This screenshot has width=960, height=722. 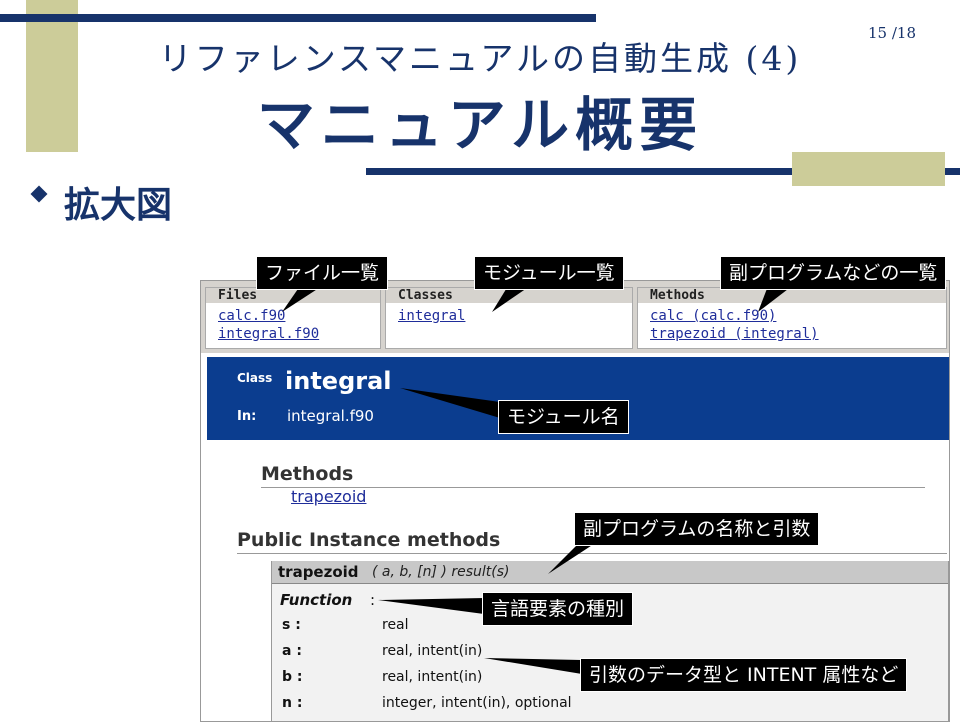 I want to click on pointer-element-kind, so click(x=431, y=606).